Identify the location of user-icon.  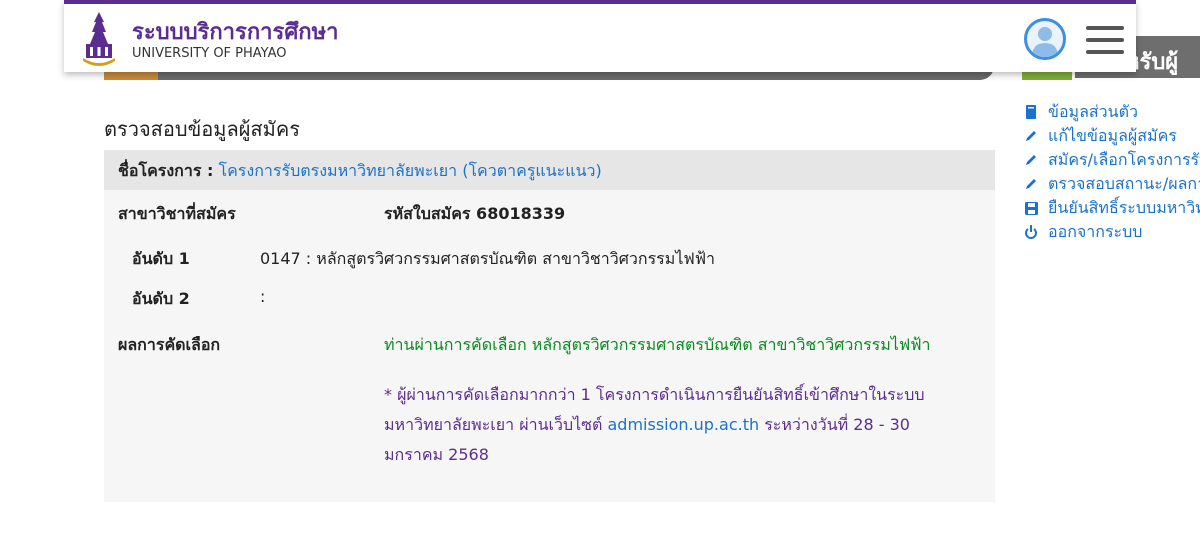
(1045, 42).